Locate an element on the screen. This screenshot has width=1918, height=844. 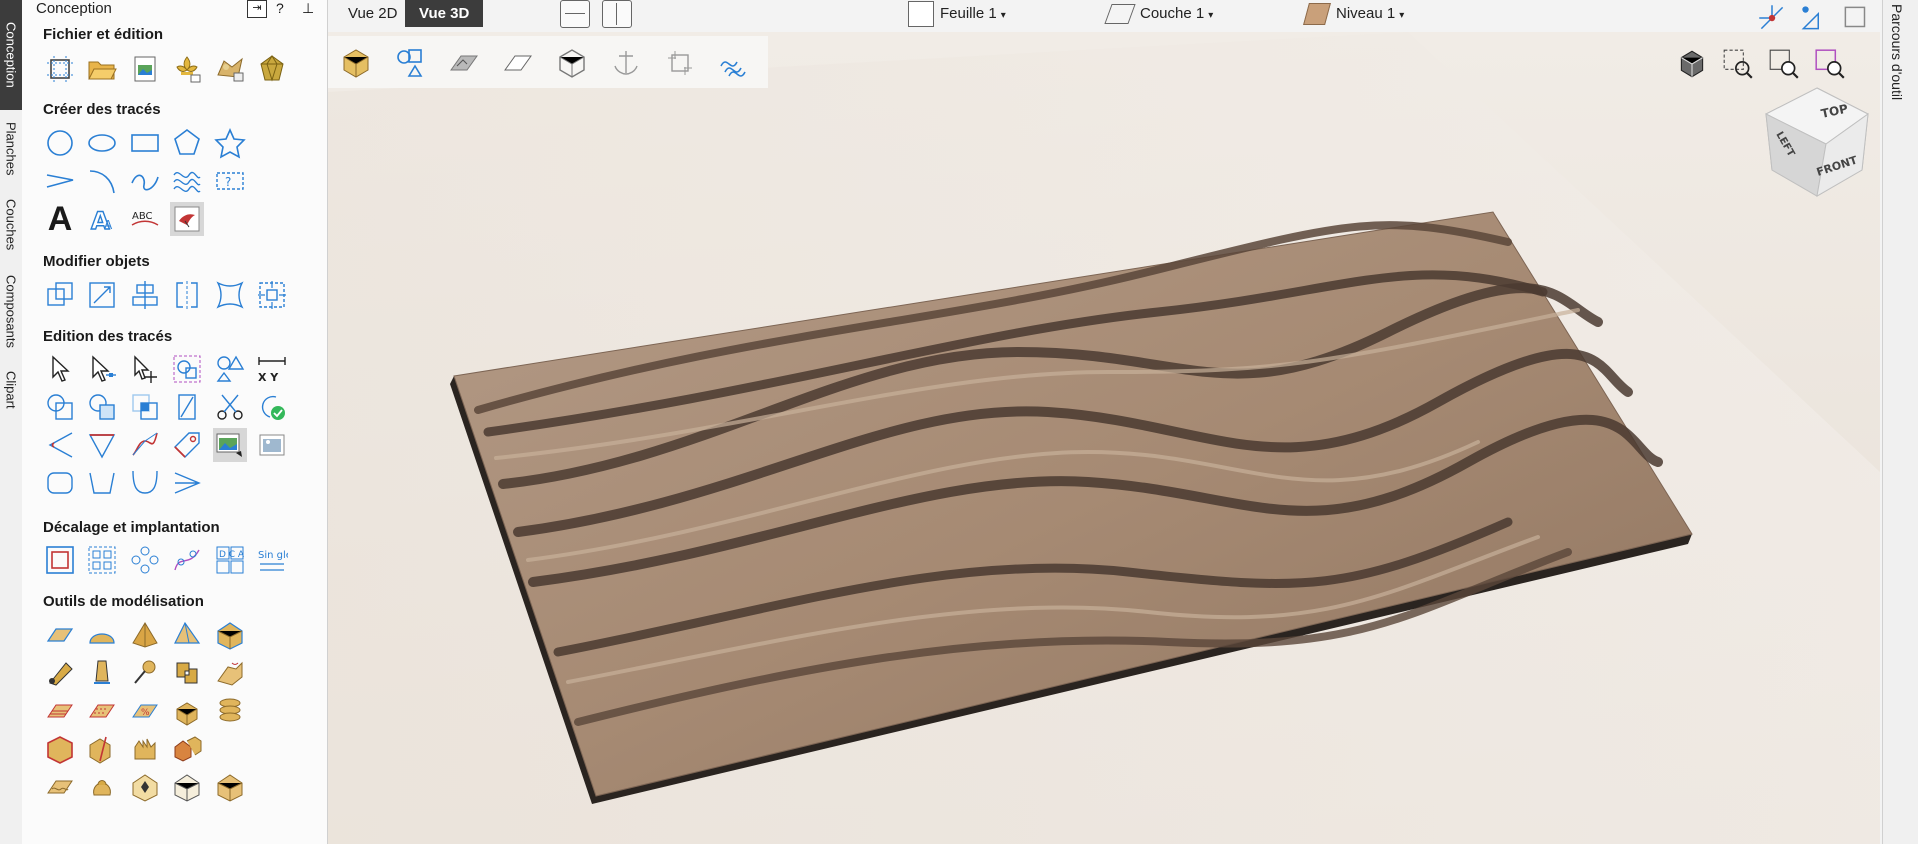
job-setup-button is located at coordinates (60, 69).